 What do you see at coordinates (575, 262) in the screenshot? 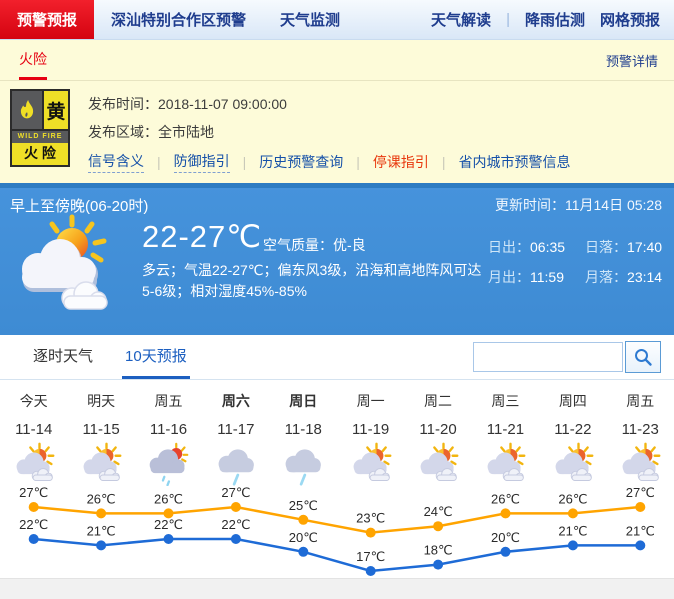
I see `sun-moon-times: 日出：06:35 日落：17:40 月出：11:59 月落：23:14` at bounding box center [575, 262].